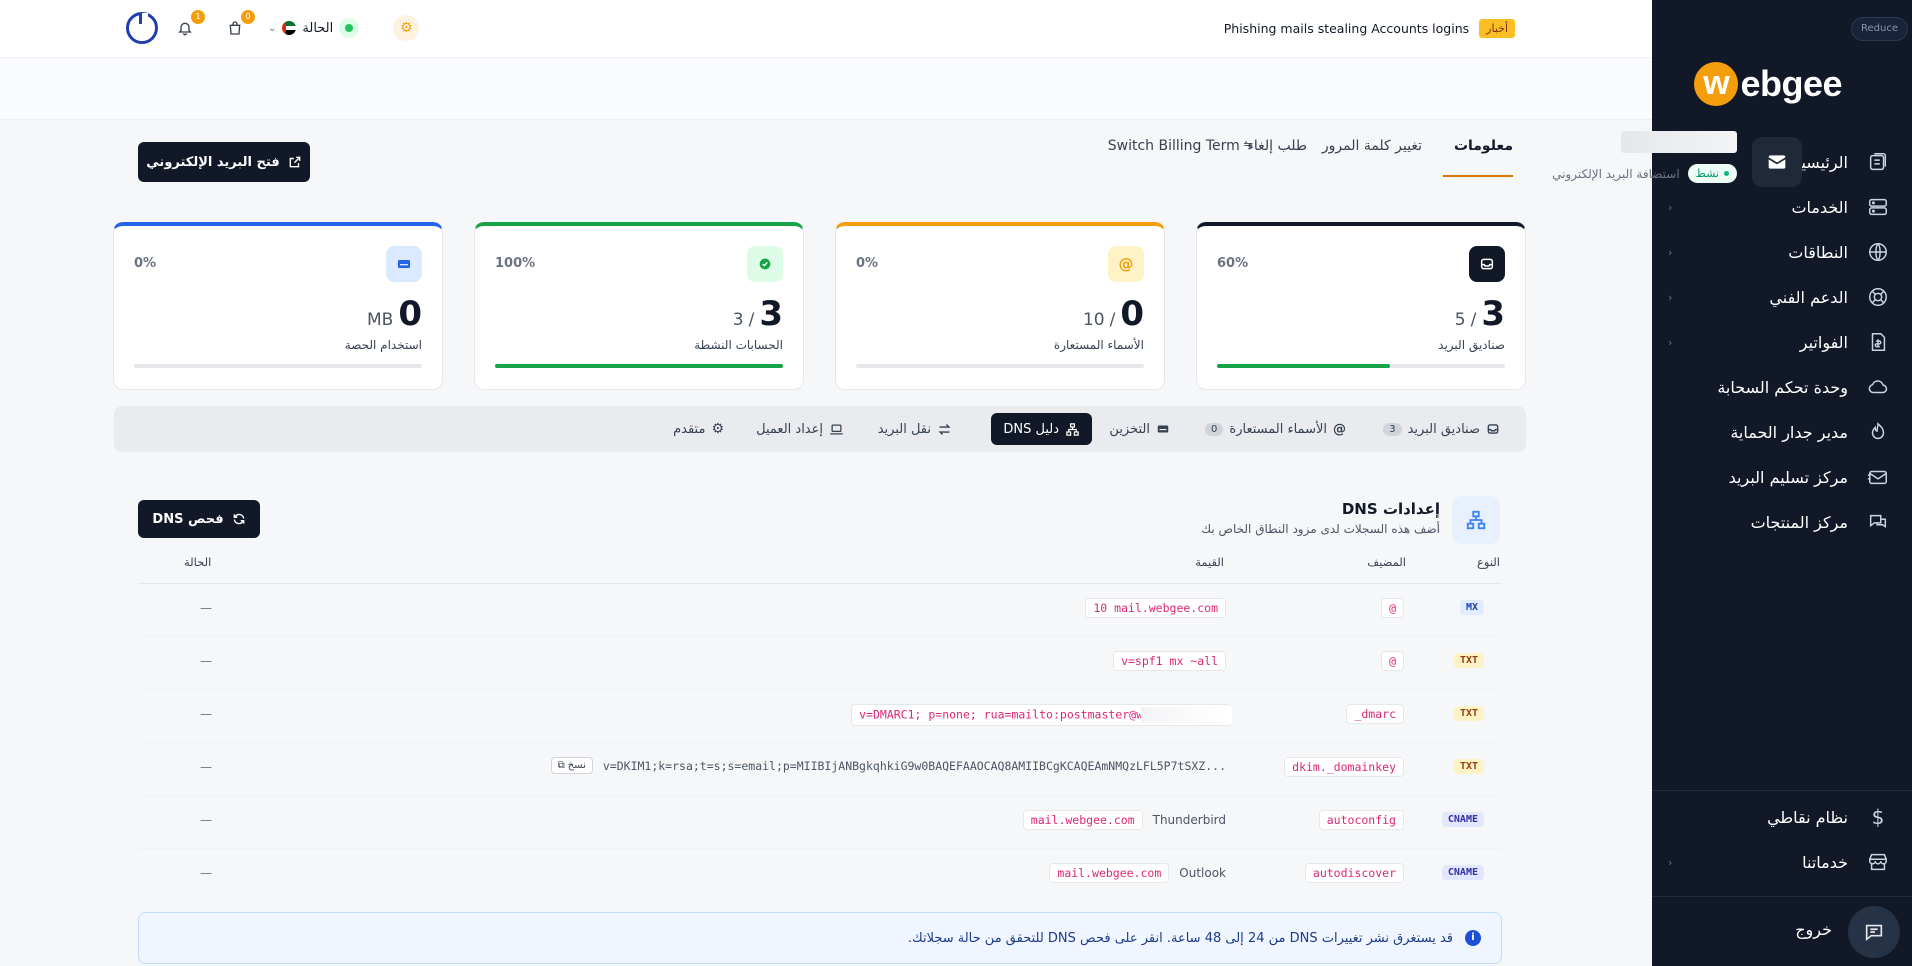 The height and width of the screenshot is (966, 1912). I want to click on email-service-icon, so click(1777, 162).